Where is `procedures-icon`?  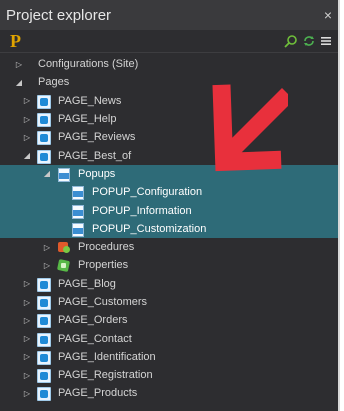 procedures-icon is located at coordinates (64, 247).